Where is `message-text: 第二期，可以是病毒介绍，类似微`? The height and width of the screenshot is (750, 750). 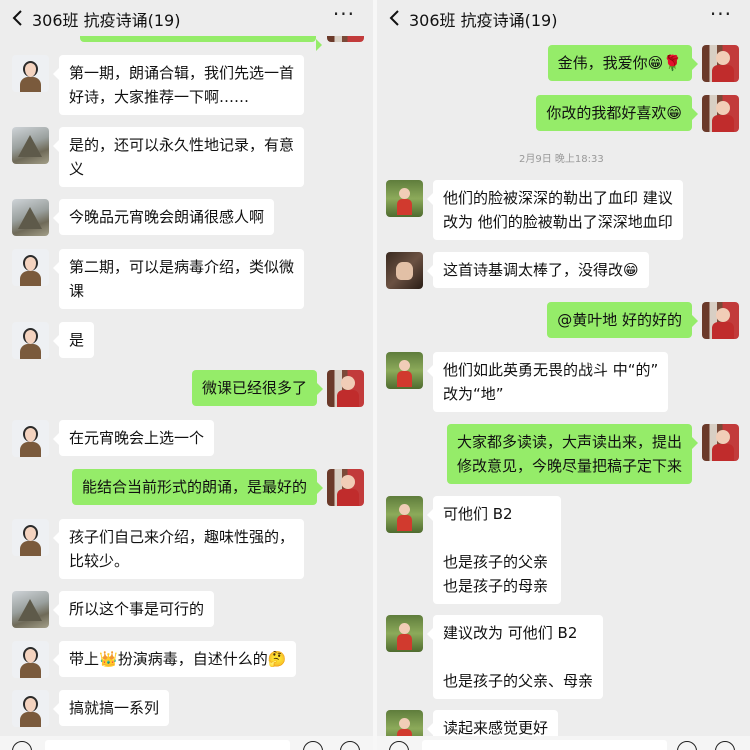 message-text: 第二期，可以是病毒介绍，类似微 is located at coordinates (182, 267).